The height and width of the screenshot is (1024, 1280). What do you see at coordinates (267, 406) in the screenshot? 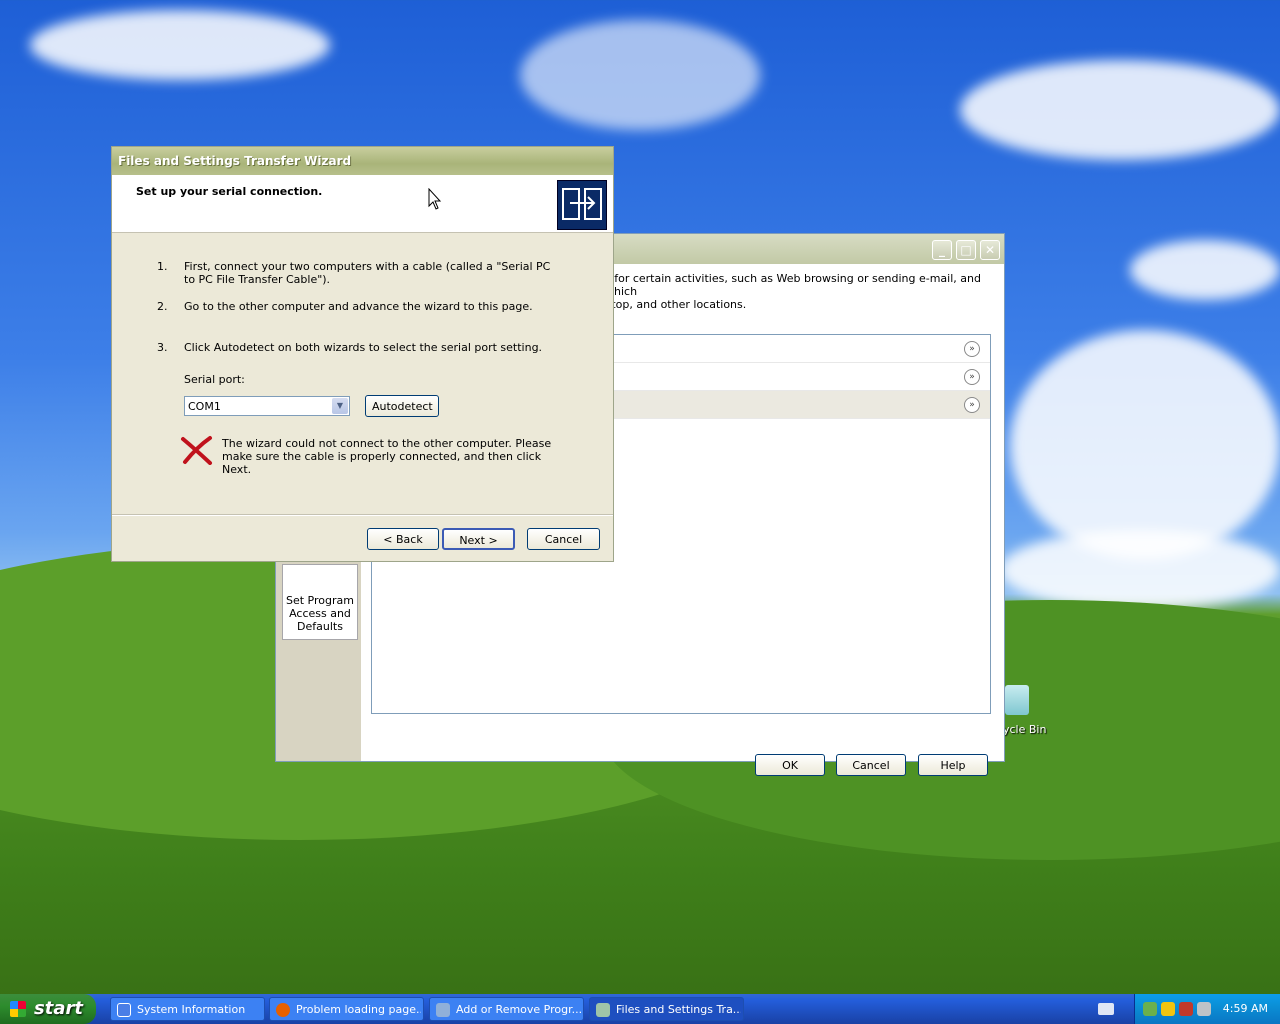
I see `serial-port-select: COM1 ▼` at bounding box center [267, 406].